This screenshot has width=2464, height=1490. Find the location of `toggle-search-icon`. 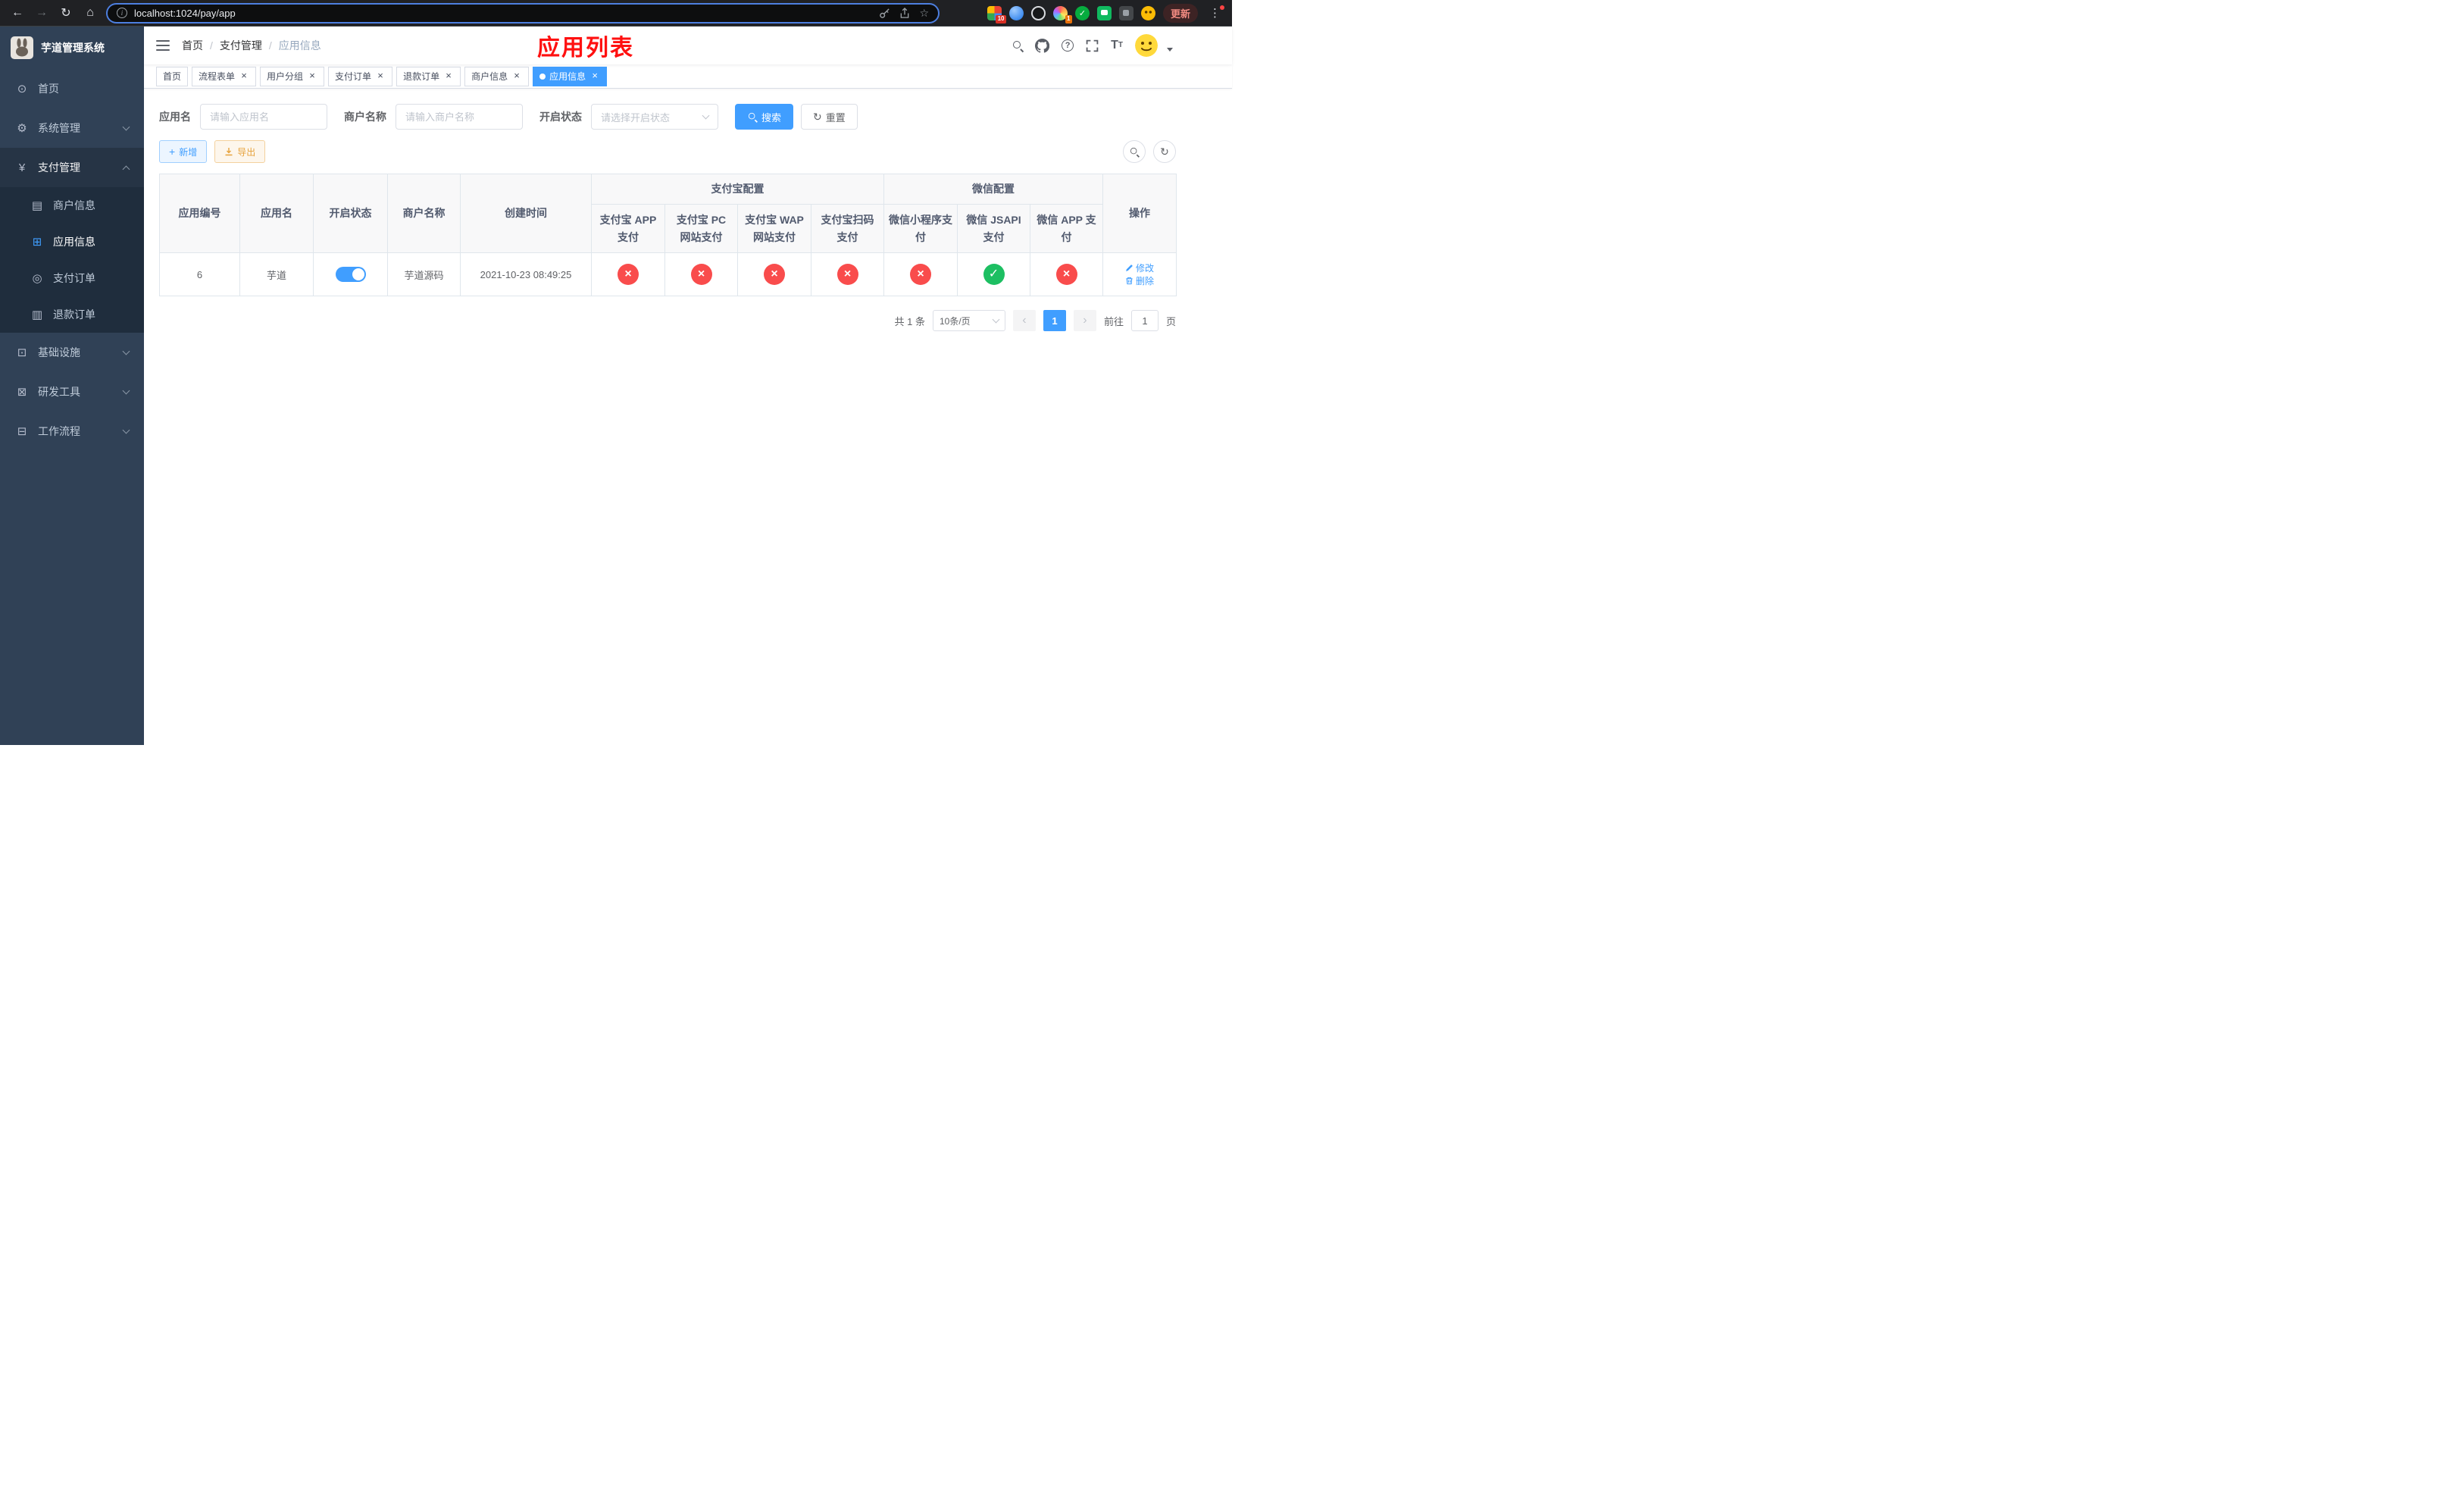

toggle-search-icon is located at coordinates (1134, 151).